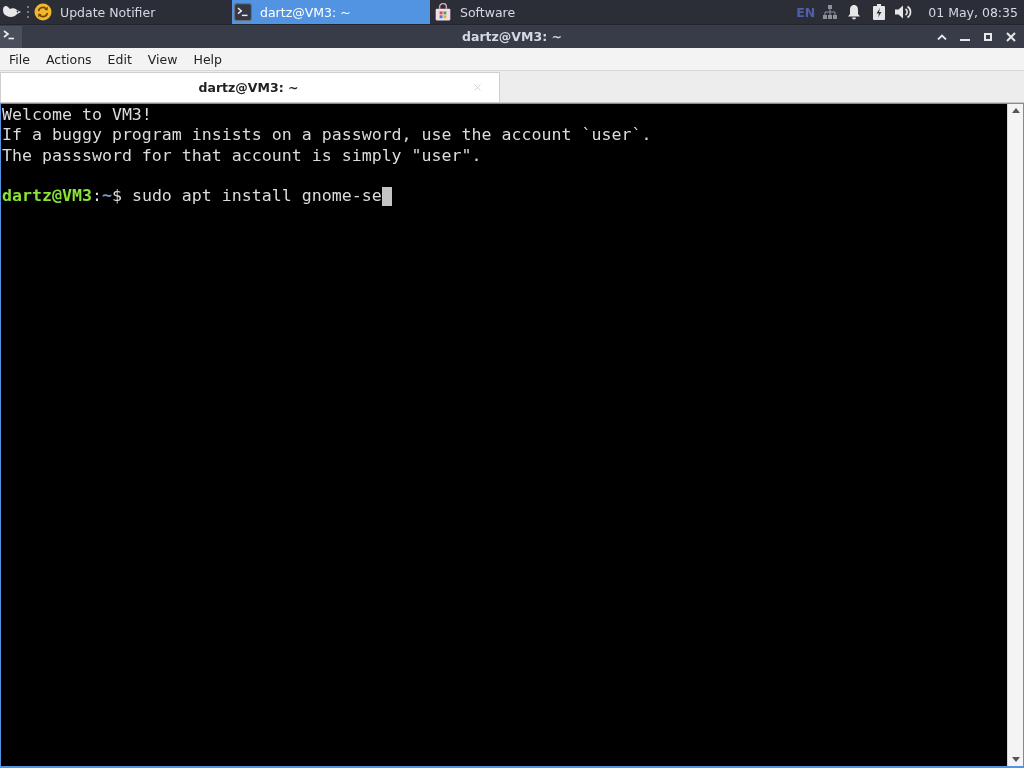  Describe the element at coordinates (250, 87) in the screenshot. I see `terminal-tab: dartz@VM3: ~` at that location.